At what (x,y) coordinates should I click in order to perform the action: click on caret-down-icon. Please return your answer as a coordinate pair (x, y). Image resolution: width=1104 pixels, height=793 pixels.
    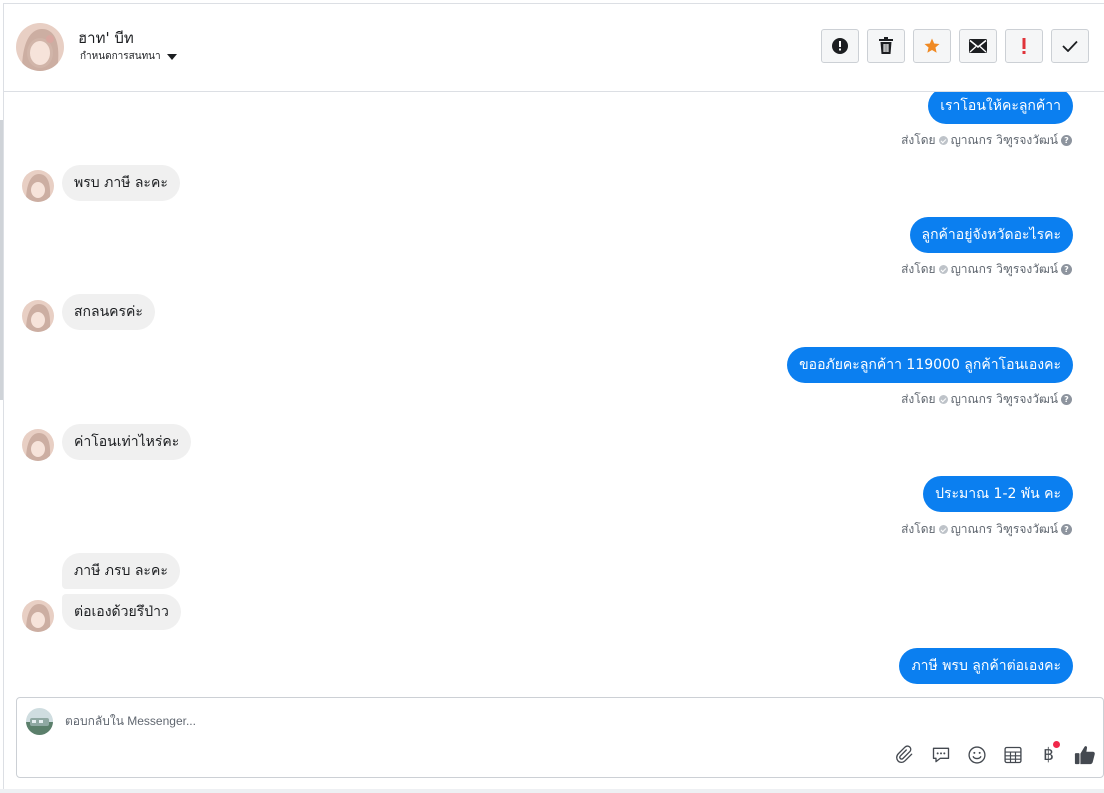
    Looking at the image, I should click on (171, 57).